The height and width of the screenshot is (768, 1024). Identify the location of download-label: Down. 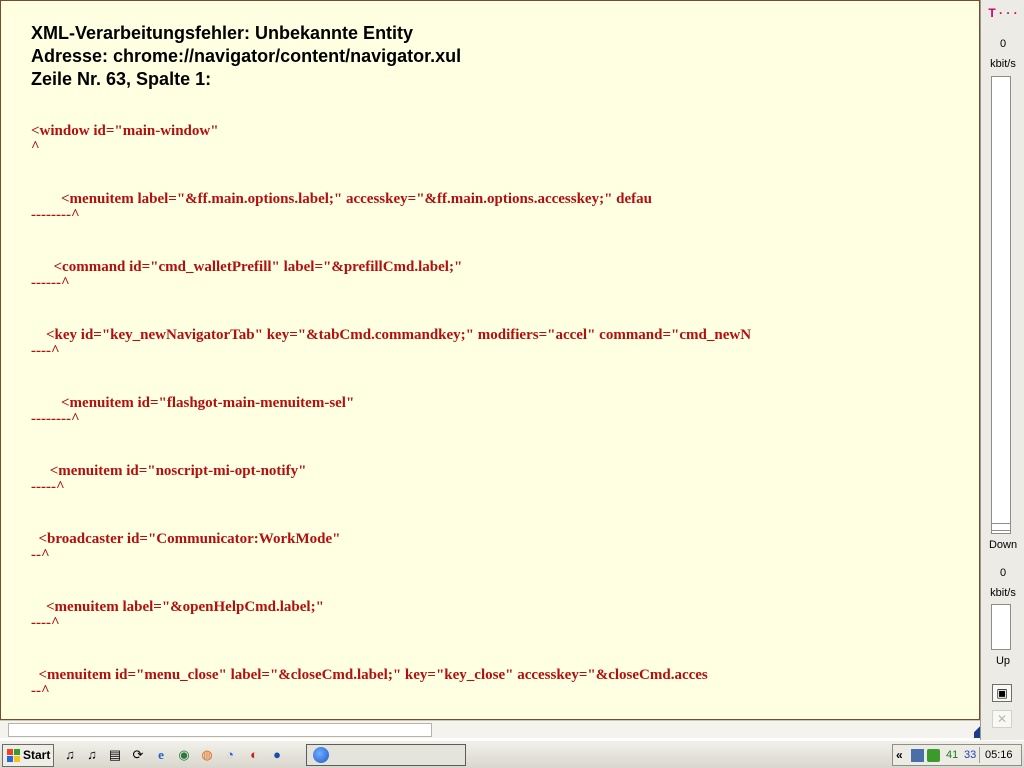
(1003, 545).